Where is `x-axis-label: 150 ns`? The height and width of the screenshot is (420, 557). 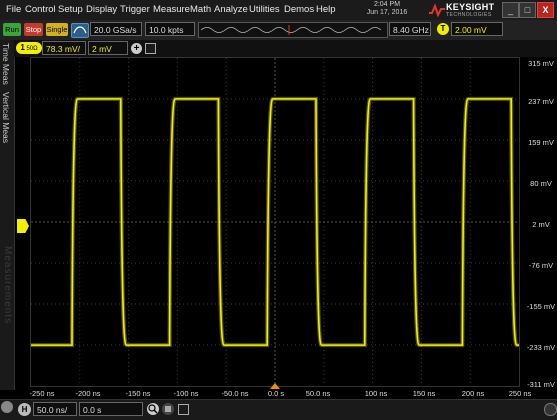 x-axis-label: 150 ns is located at coordinates (424, 393).